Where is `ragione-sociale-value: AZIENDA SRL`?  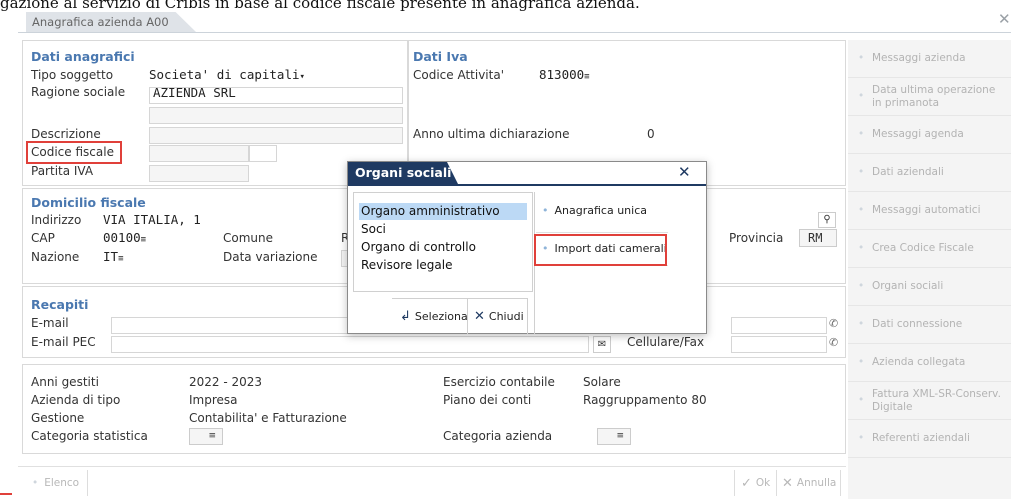
ragione-sociale-value: AZIENDA SRL is located at coordinates (194, 92).